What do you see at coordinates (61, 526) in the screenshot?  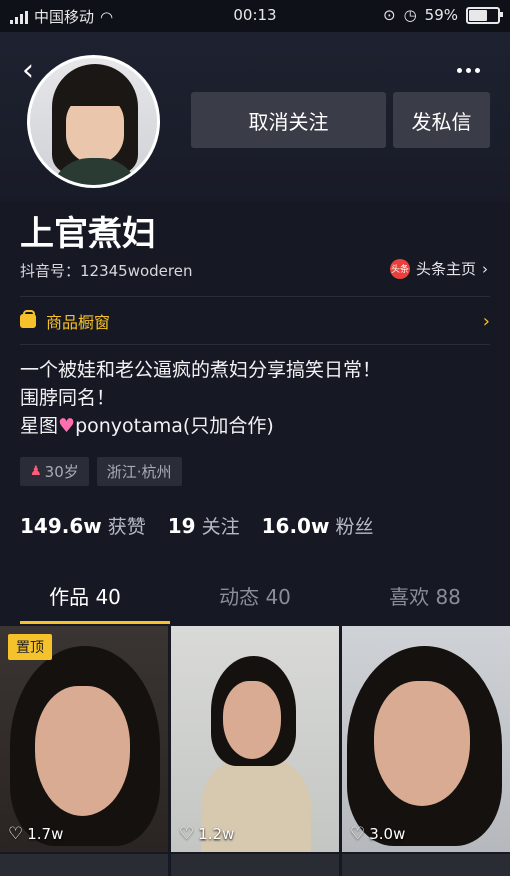 I see `stat-value: 149.6w` at bounding box center [61, 526].